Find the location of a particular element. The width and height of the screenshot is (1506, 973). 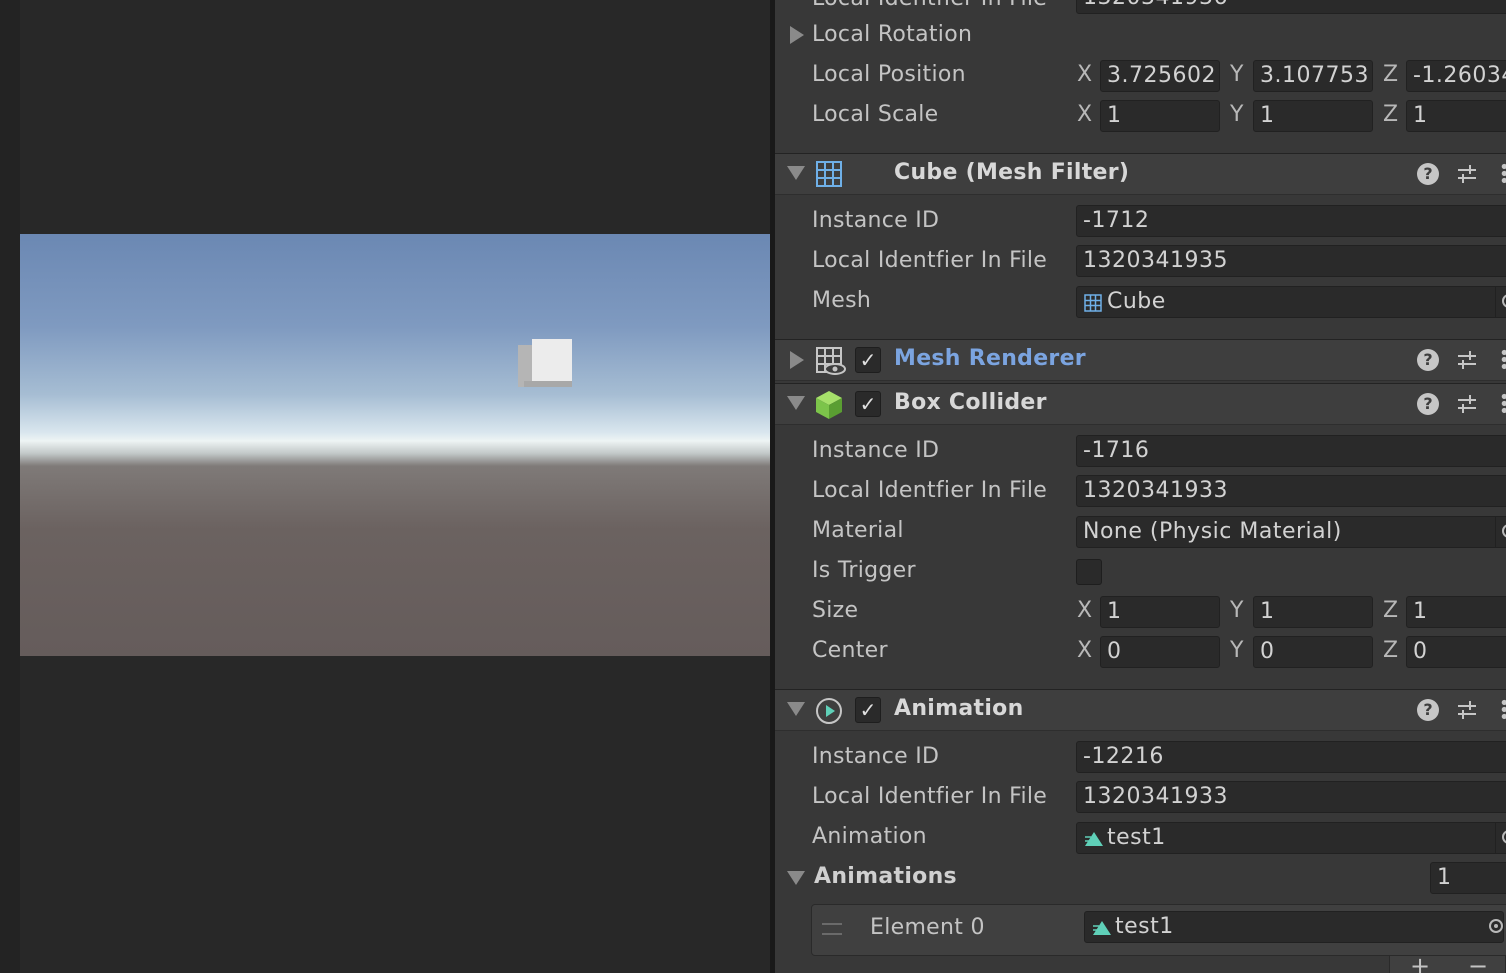

size-x-field: 1 is located at coordinates (1160, 612).